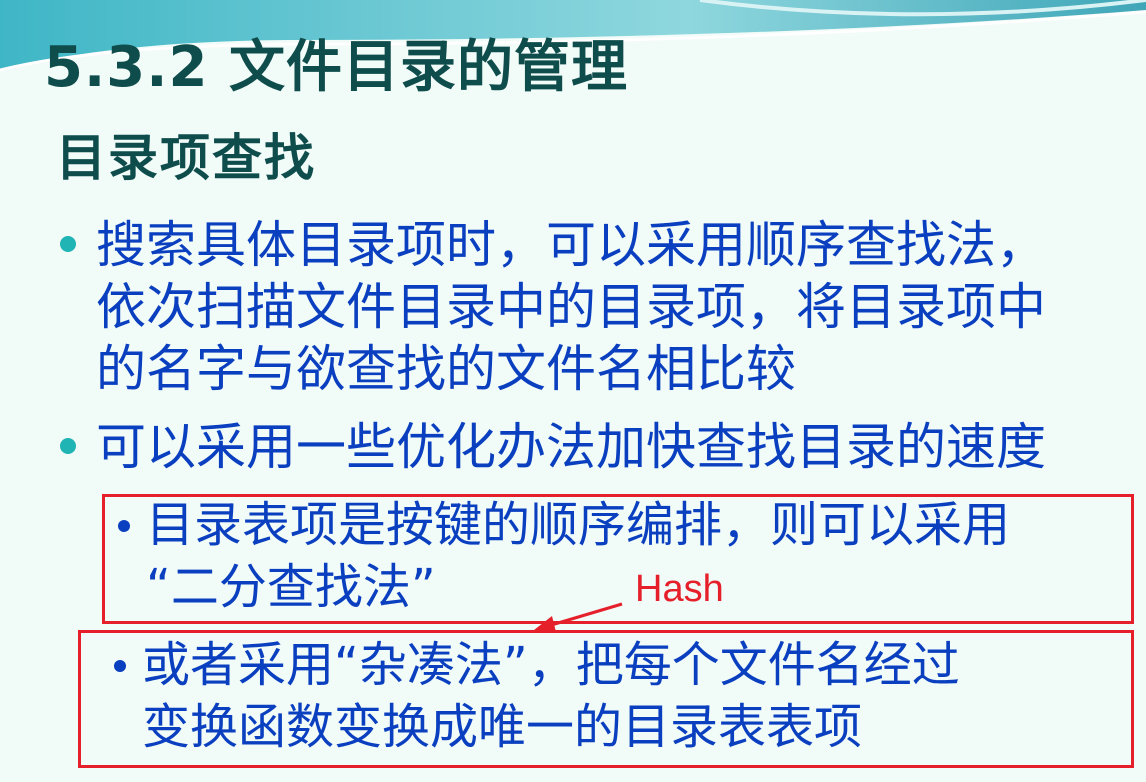  Describe the element at coordinates (537, 696) in the screenshot. I see `sub-bullet-hashing: 或者采用“杂凑法”，把每个文件名经过 变换函数变换成唯一的目录表表项` at that location.